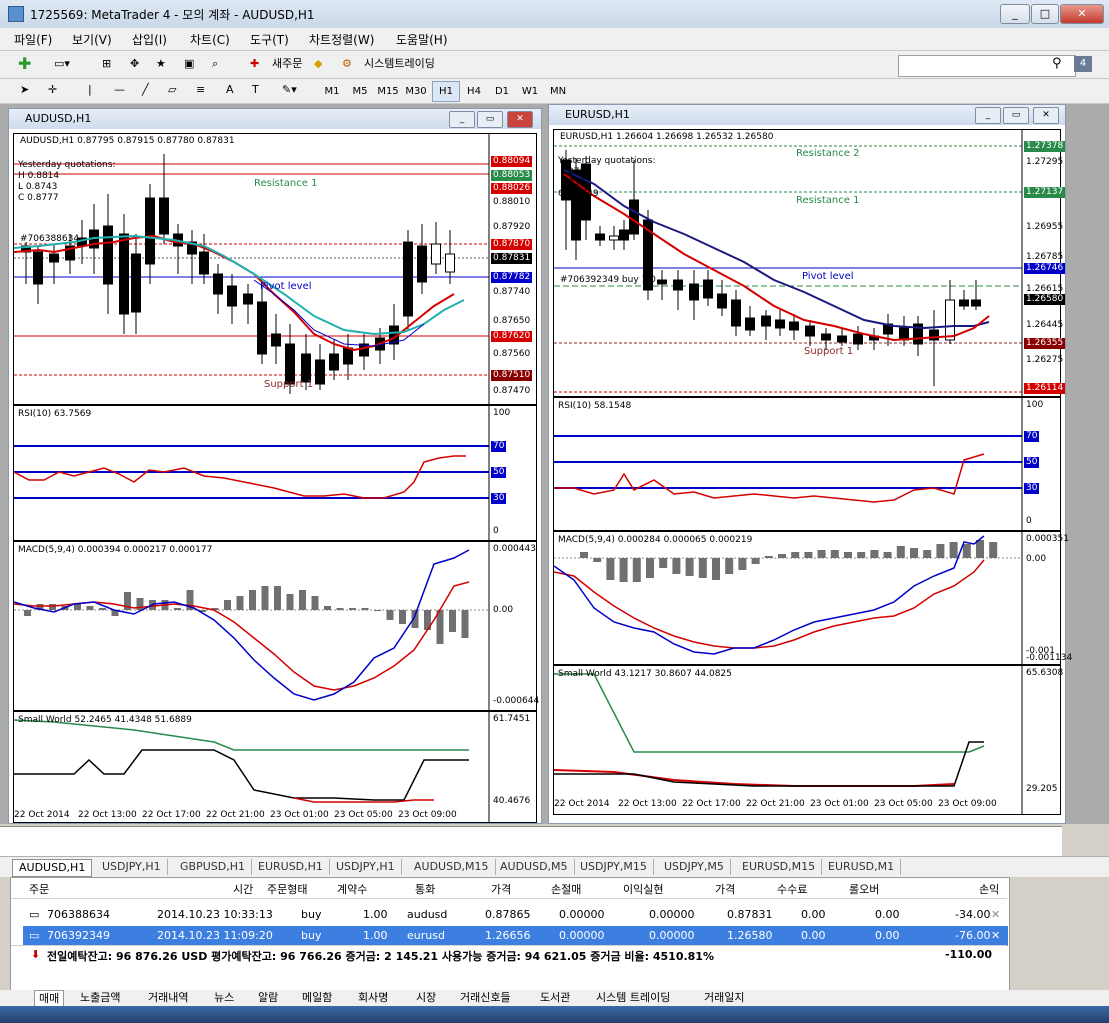 The image size is (1109, 1023). Describe the element at coordinates (987, 66) in the screenshot. I see `search-input` at that location.